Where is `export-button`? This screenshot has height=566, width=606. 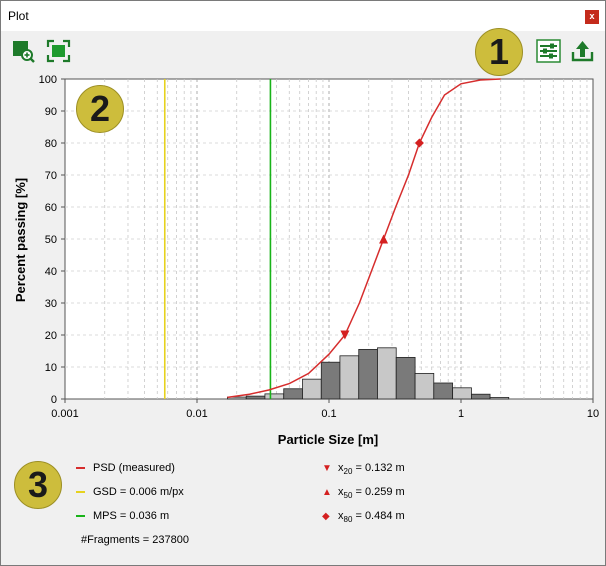
export-button is located at coordinates (582, 51).